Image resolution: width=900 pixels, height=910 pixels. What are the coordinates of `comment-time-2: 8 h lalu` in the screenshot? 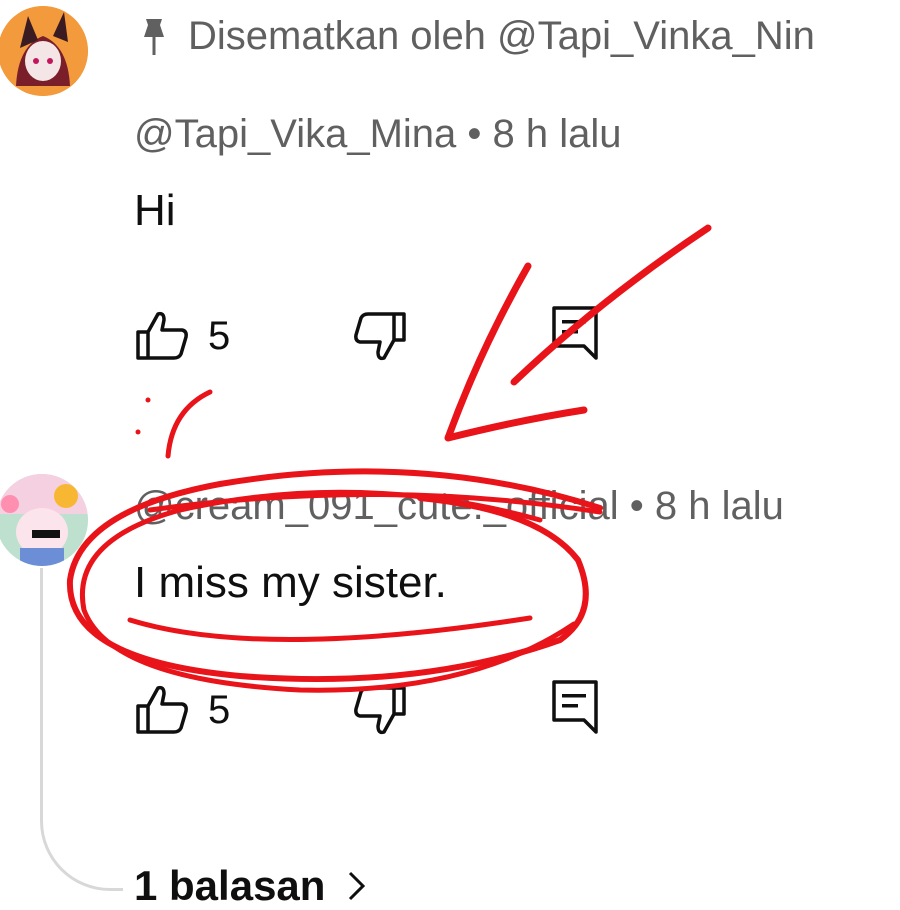 It's located at (719, 506).